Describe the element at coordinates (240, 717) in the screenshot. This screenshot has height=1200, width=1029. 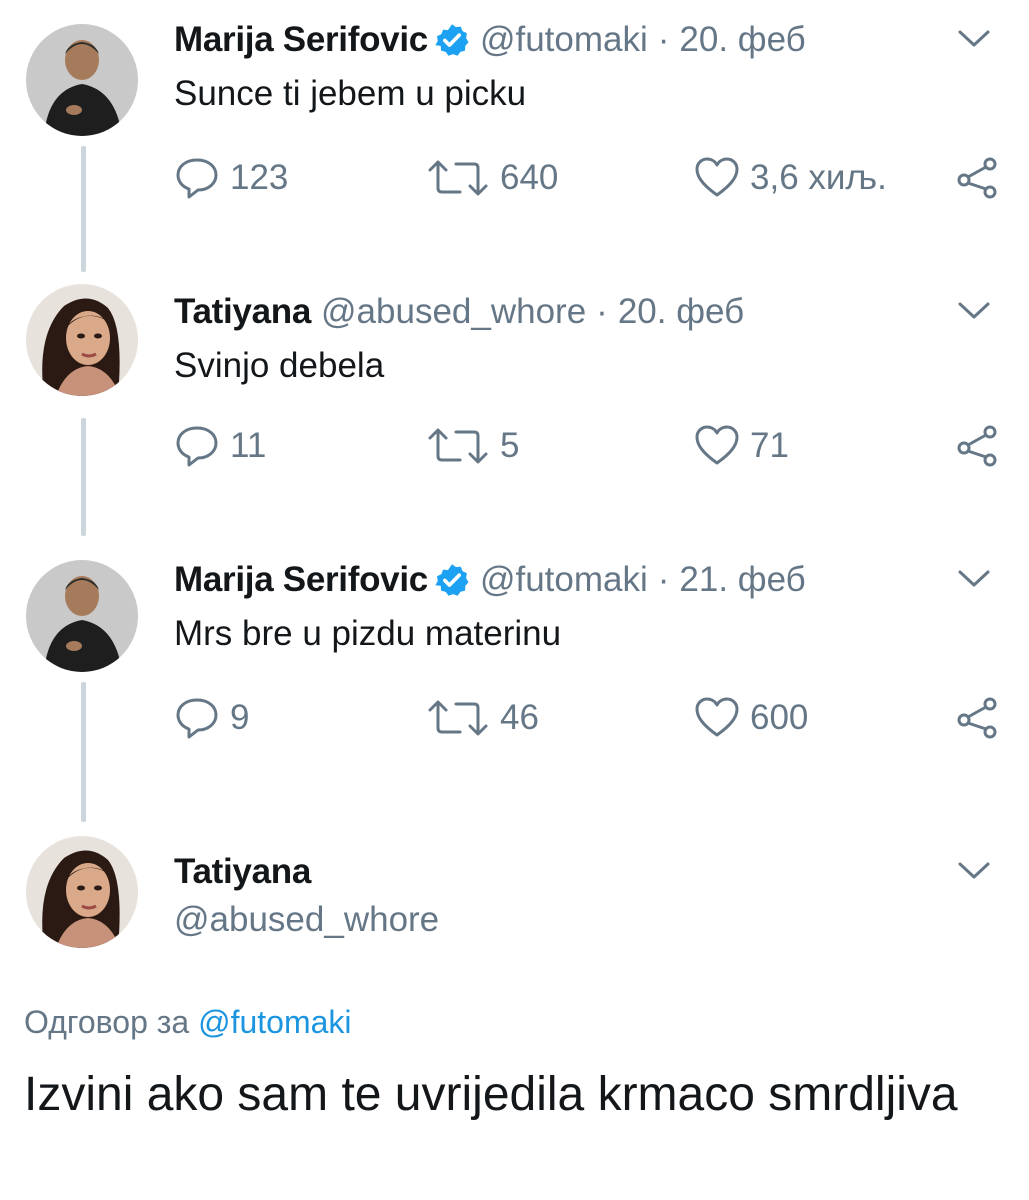
I see `reply-count: 9` at that location.